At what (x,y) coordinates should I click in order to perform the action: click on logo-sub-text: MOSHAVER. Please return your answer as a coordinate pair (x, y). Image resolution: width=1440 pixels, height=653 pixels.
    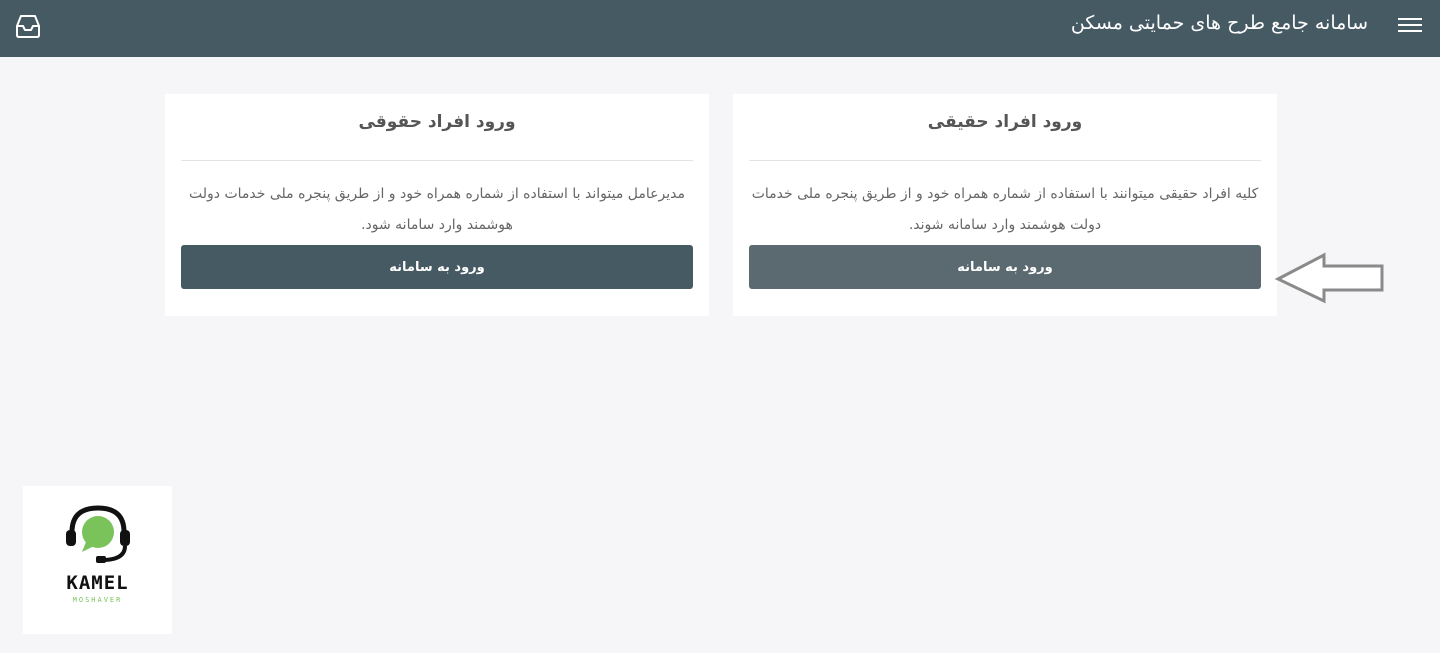
    Looking at the image, I should click on (97, 600).